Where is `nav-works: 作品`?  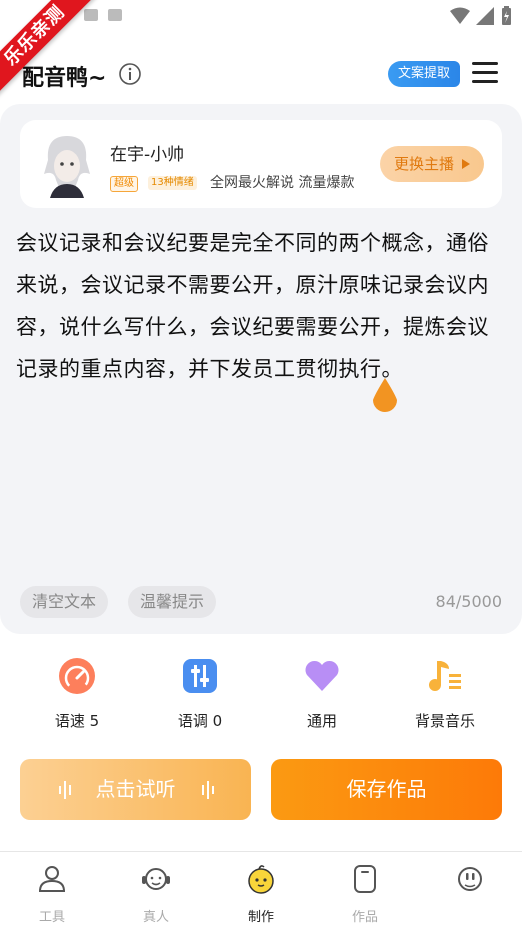 nav-works: 作品 is located at coordinates (365, 894).